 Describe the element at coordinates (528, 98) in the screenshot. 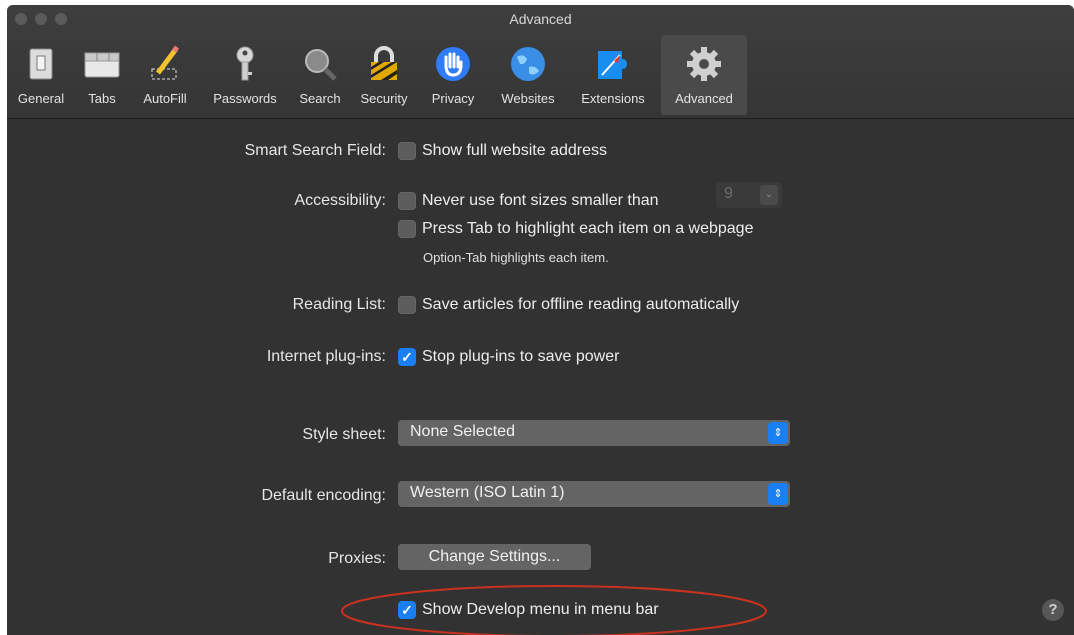

I see `tab-label: Websites` at that location.